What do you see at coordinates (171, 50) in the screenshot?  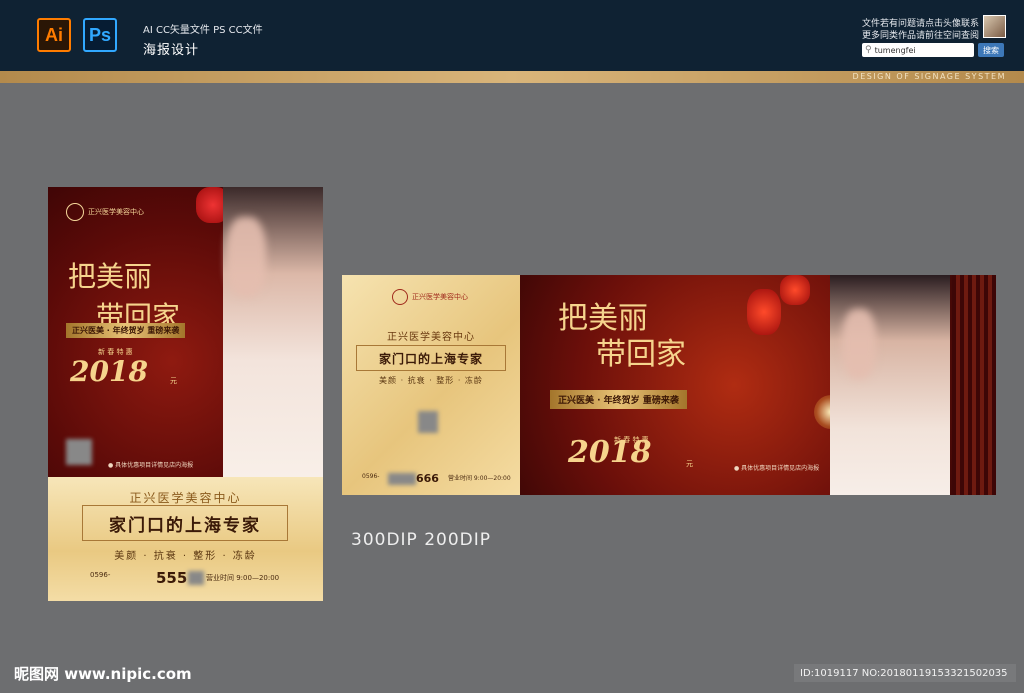 I see `category-label: 海报设计` at bounding box center [171, 50].